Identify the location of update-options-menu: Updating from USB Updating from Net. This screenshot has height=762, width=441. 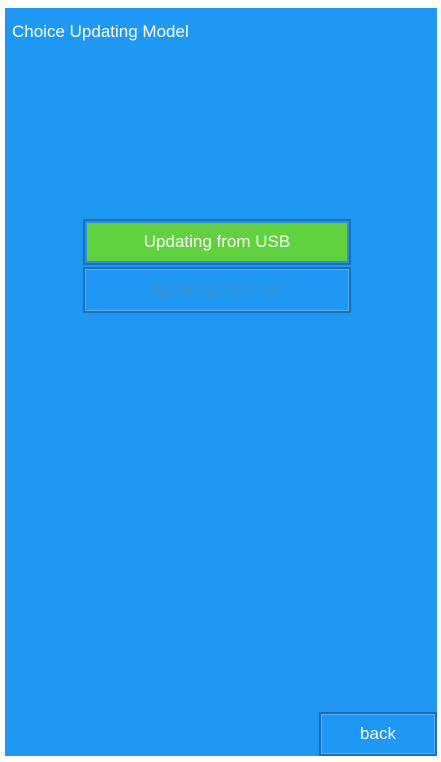
(217, 267).